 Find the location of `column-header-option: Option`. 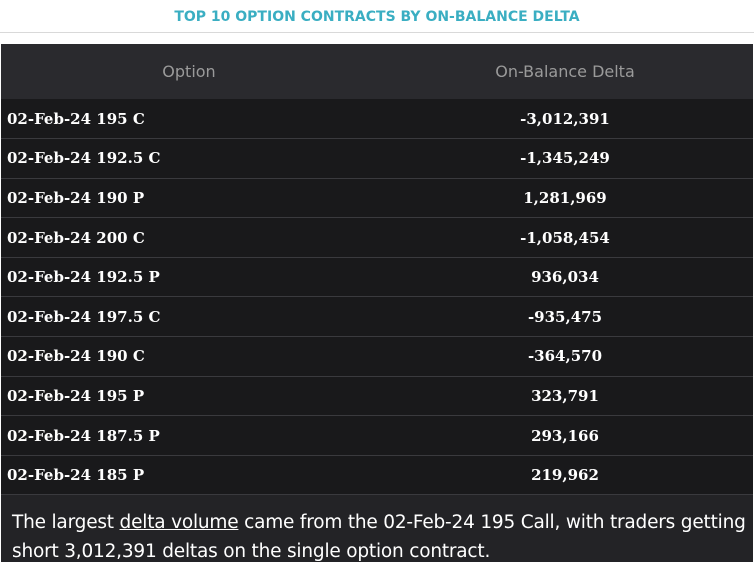

column-header-option: Option is located at coordinates (189, 71).